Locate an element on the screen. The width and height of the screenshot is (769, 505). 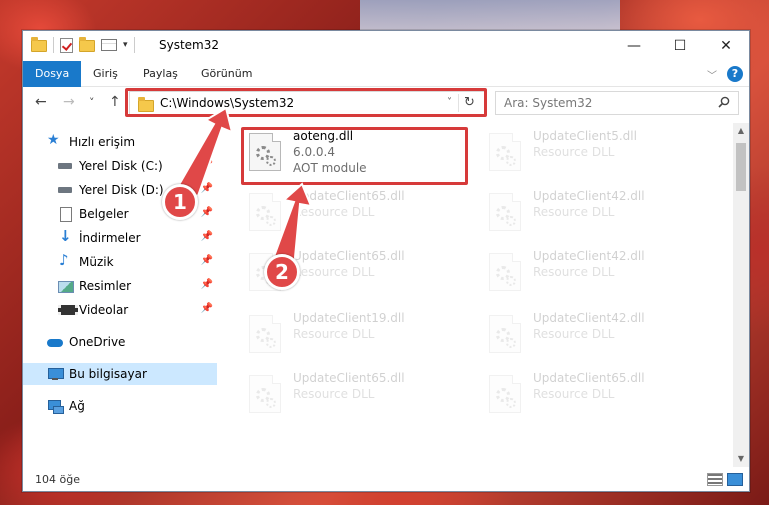
sidebar-item: OneDrive is located at coordinates (120, 342).